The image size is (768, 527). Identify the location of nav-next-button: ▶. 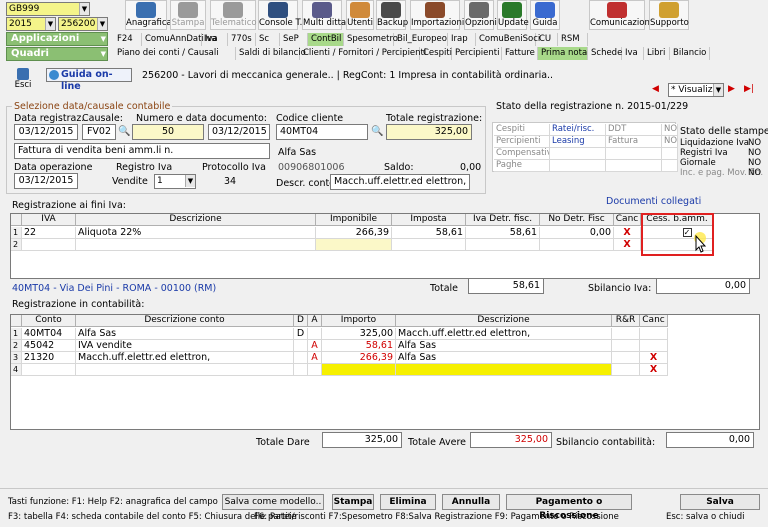
(734, 90).